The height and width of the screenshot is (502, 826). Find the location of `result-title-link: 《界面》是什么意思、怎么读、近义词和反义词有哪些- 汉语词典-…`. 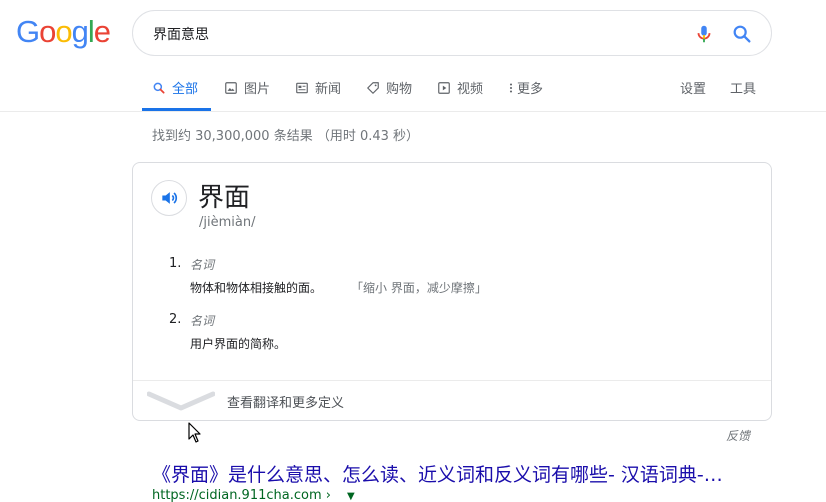

result-title-link: 《界面》是什么意思、怎么读、近义词和反义词有哪些- 汉语词典-… is located at coordinates (455, 473).